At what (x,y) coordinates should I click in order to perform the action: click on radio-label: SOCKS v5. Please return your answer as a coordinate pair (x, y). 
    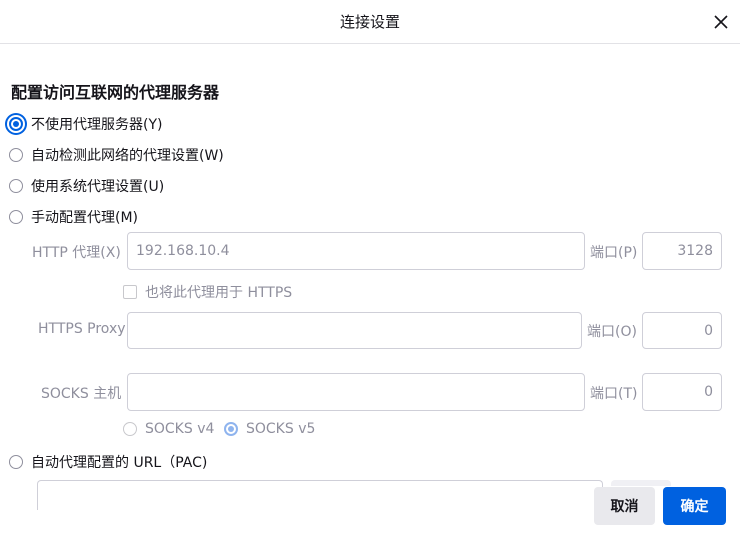
    Looking at the image, I should click on (281, 429).